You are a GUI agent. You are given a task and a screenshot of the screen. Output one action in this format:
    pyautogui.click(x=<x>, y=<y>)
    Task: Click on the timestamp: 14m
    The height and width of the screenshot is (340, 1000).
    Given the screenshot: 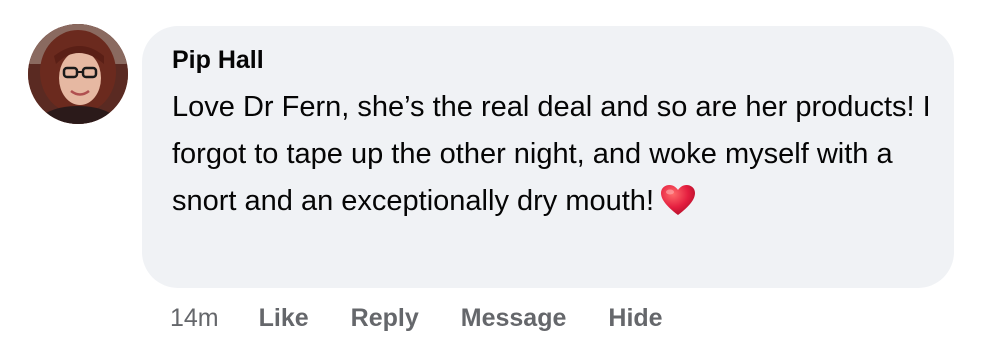 What is the action you would take?
    pyautogui.click(x=194, y=318)
    